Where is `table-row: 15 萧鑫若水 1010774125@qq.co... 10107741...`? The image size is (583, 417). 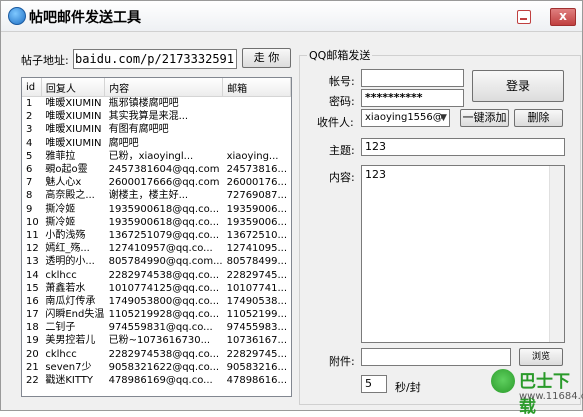 table-row: 15 萧鑫若水 1010774125@qq.co... 10107741... is located at coordinates (156, 288).